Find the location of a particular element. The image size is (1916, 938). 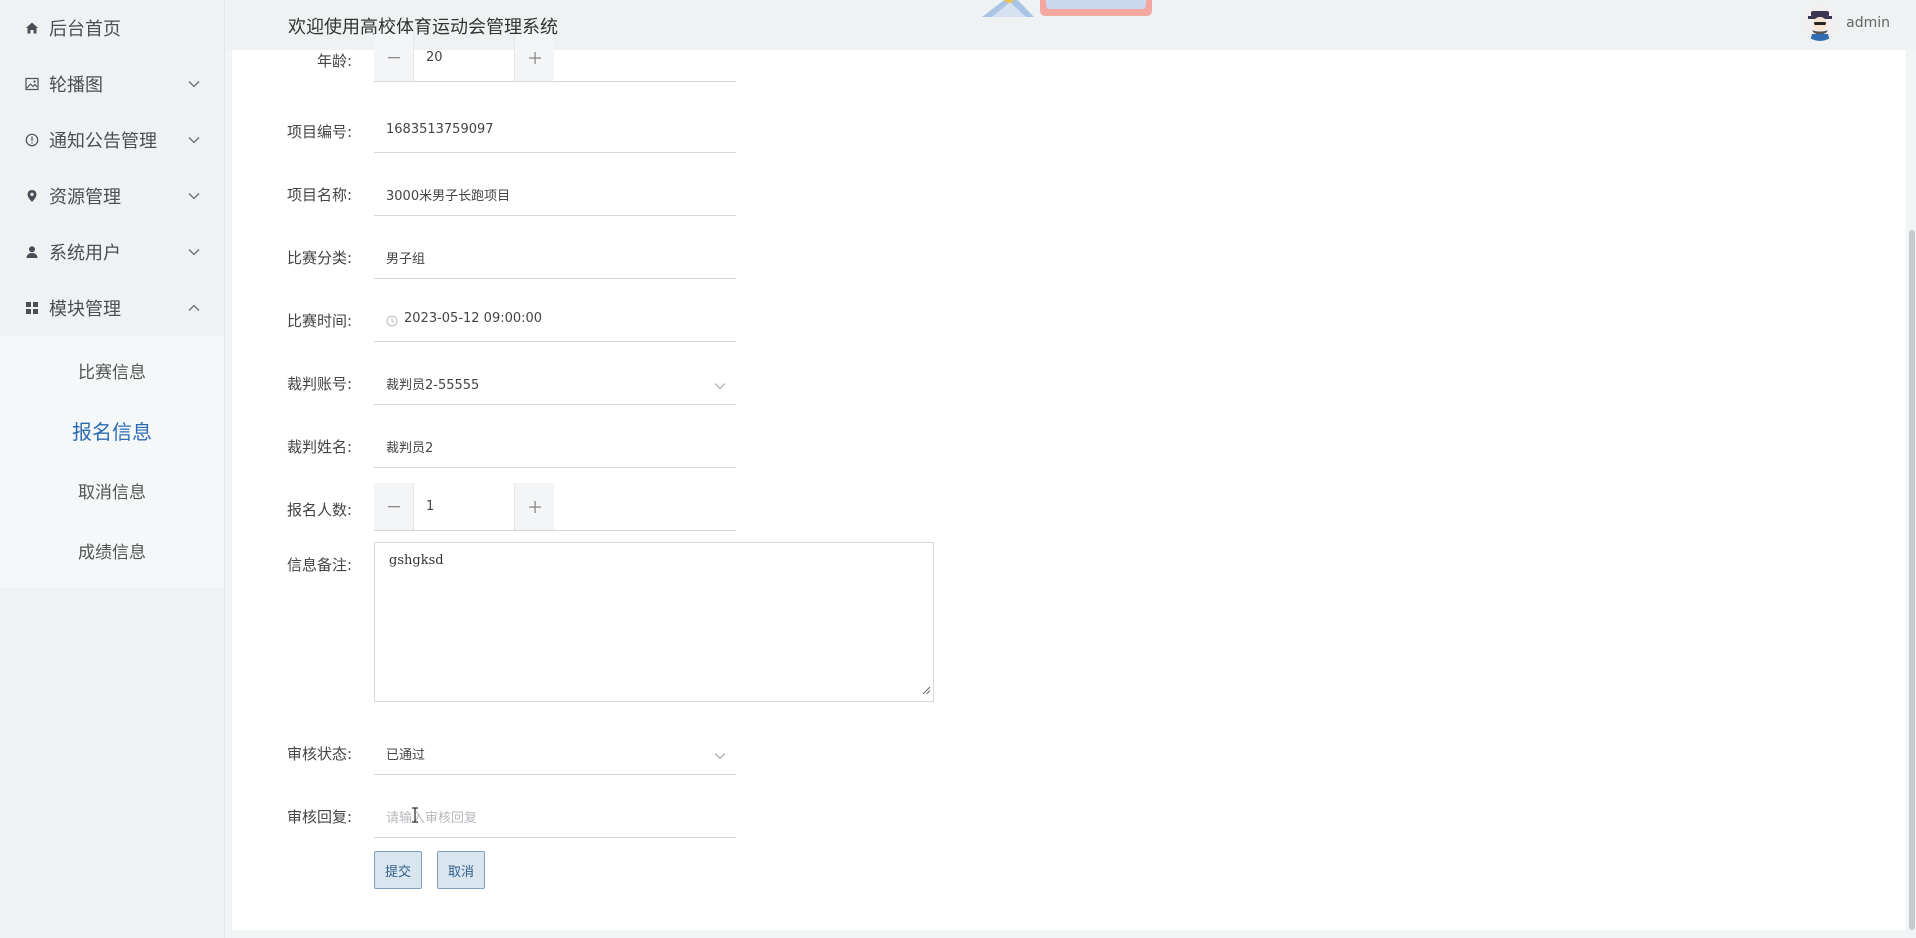

referee-name-value: 裁判员2 is located at coordinates (410, 448).